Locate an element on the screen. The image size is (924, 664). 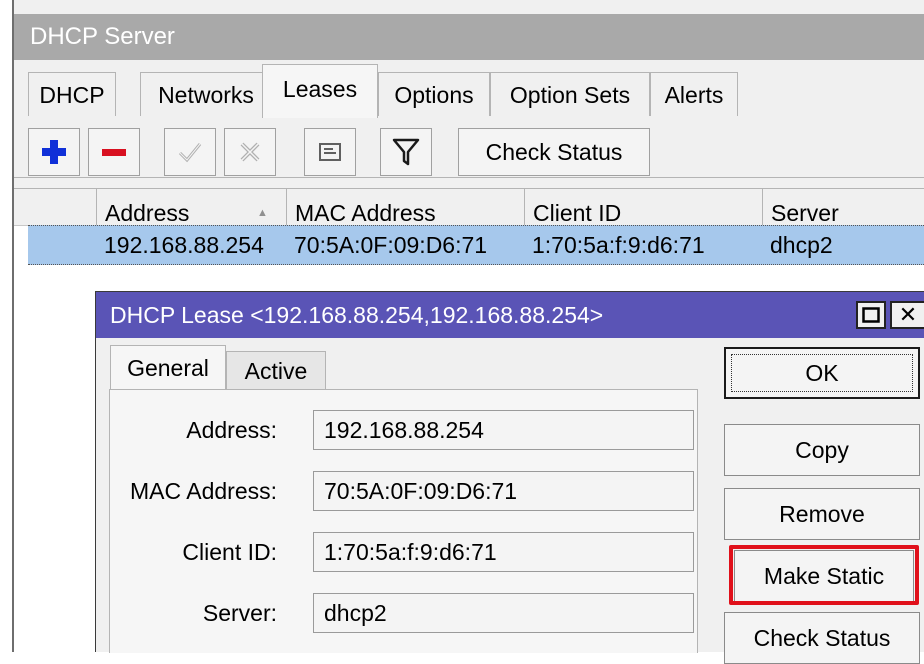
close-icon: ✕ is located at coordinates (908, 314).